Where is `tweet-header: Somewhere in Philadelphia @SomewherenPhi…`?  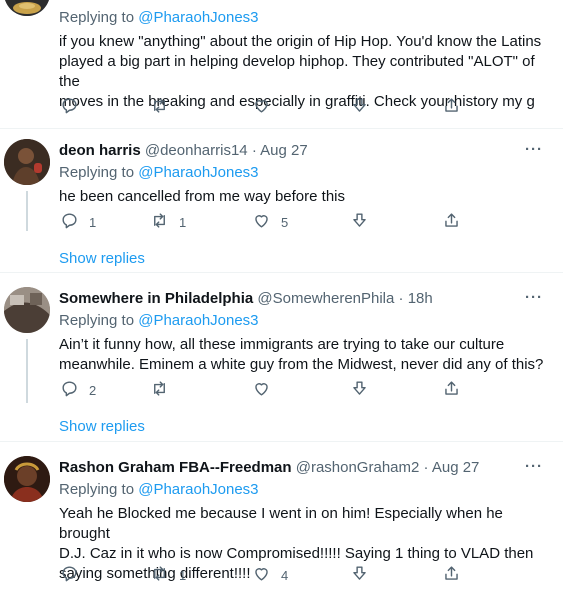 tweet-header: Somewhere in Philadelphia @SomewherenPhi… is located at coordinates (303, 299).